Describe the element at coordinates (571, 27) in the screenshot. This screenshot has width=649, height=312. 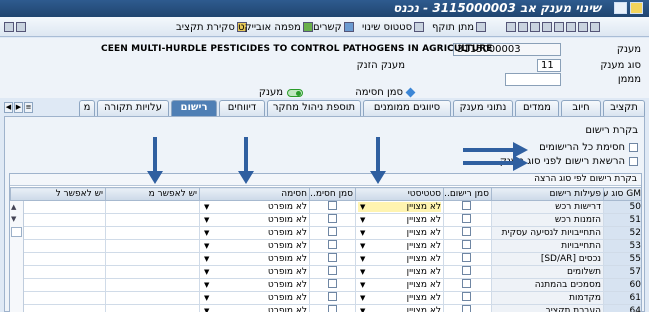
I see `settings-icon` at that location.